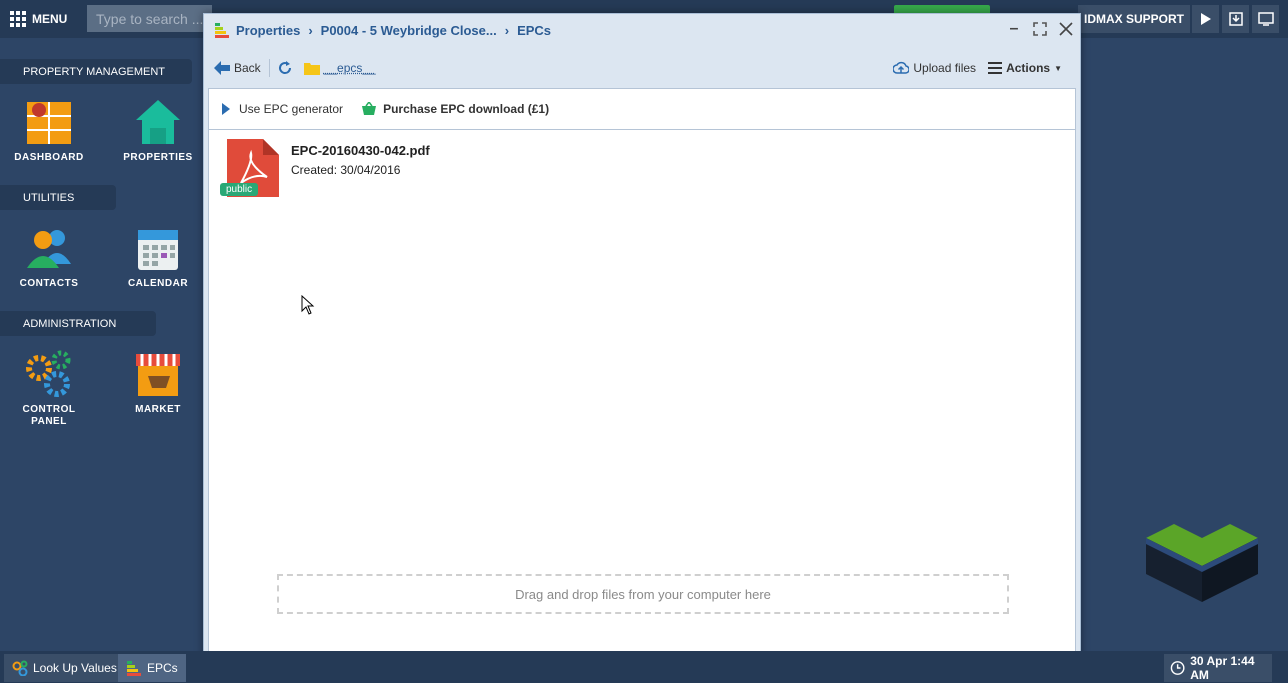 The height and width of the screenshot is (683, 1288). Describe the element at coordinates (340, 68) in the screenshot. I see `folder-button: __epcs__` at that location.